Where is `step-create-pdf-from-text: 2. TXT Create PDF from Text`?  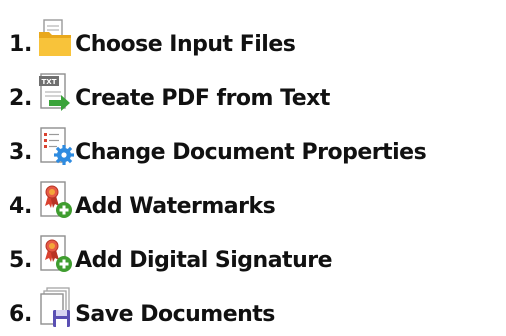
step-create-pdf-from-text: 2. TXT Create PDF from Text is located at coordinates (169, 96).